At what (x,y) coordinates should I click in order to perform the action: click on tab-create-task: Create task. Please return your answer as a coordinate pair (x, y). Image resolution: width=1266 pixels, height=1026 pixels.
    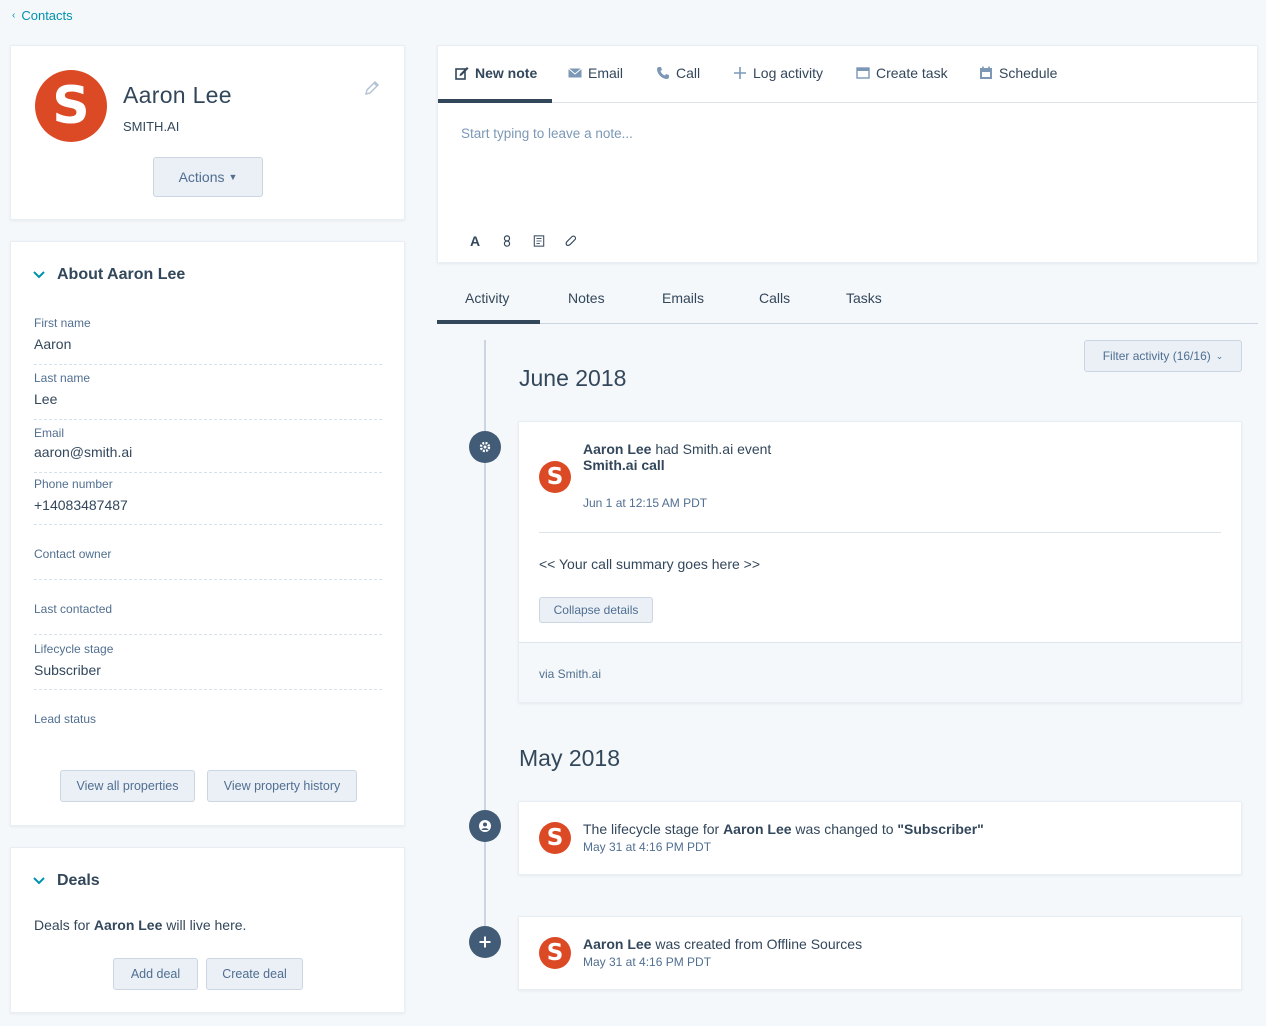
    Looking at the image, I should click on (902, 73).